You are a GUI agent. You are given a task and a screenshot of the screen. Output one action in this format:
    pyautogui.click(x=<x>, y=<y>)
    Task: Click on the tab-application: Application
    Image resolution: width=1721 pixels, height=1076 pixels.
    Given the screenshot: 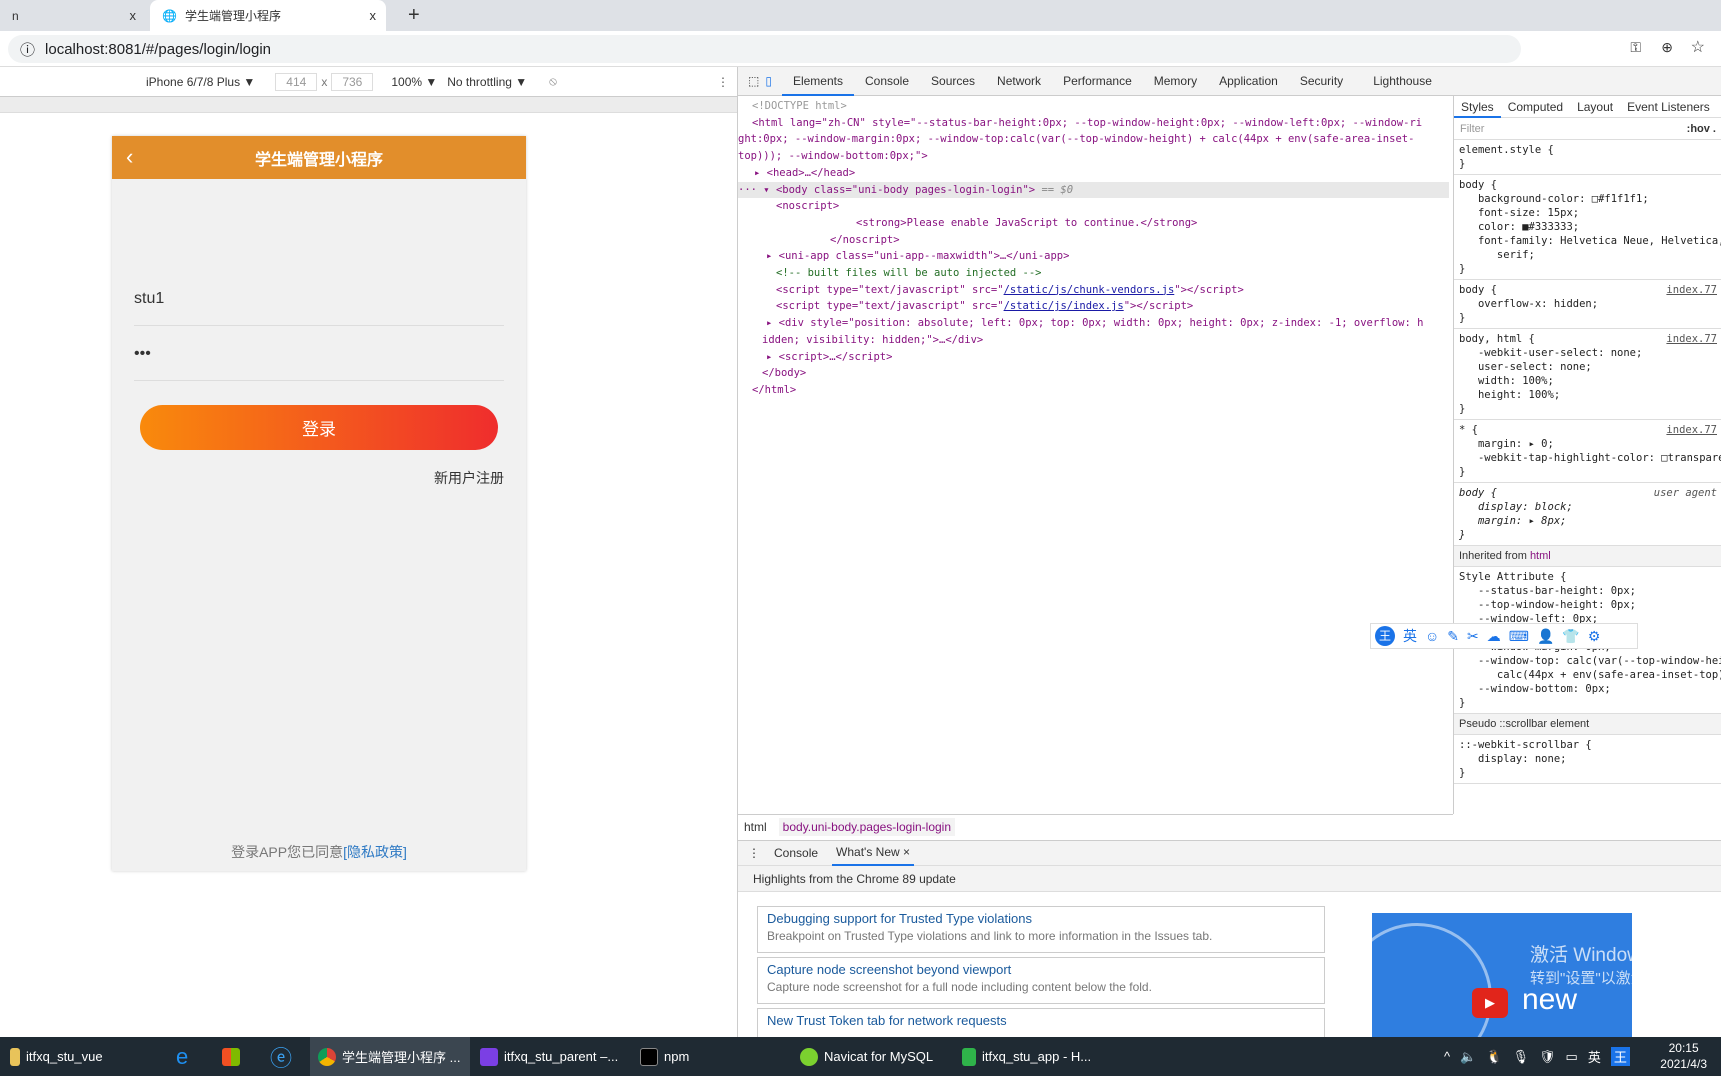 What is the action you would take?
    pyautogui.click(x=1248, y=81)
    